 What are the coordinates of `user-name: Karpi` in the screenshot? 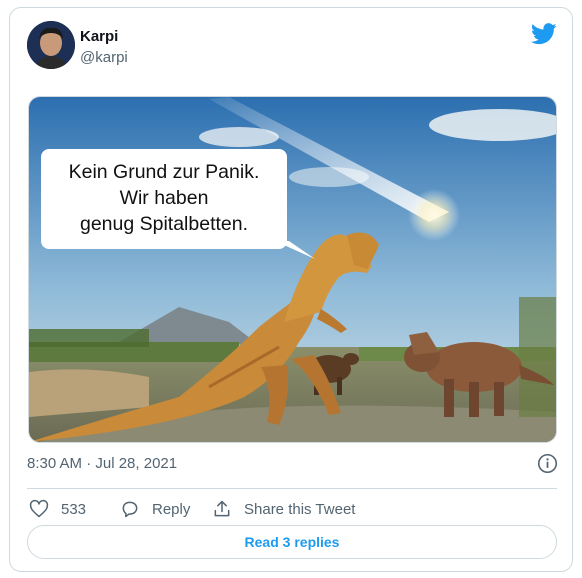 It's located at (99, 36).